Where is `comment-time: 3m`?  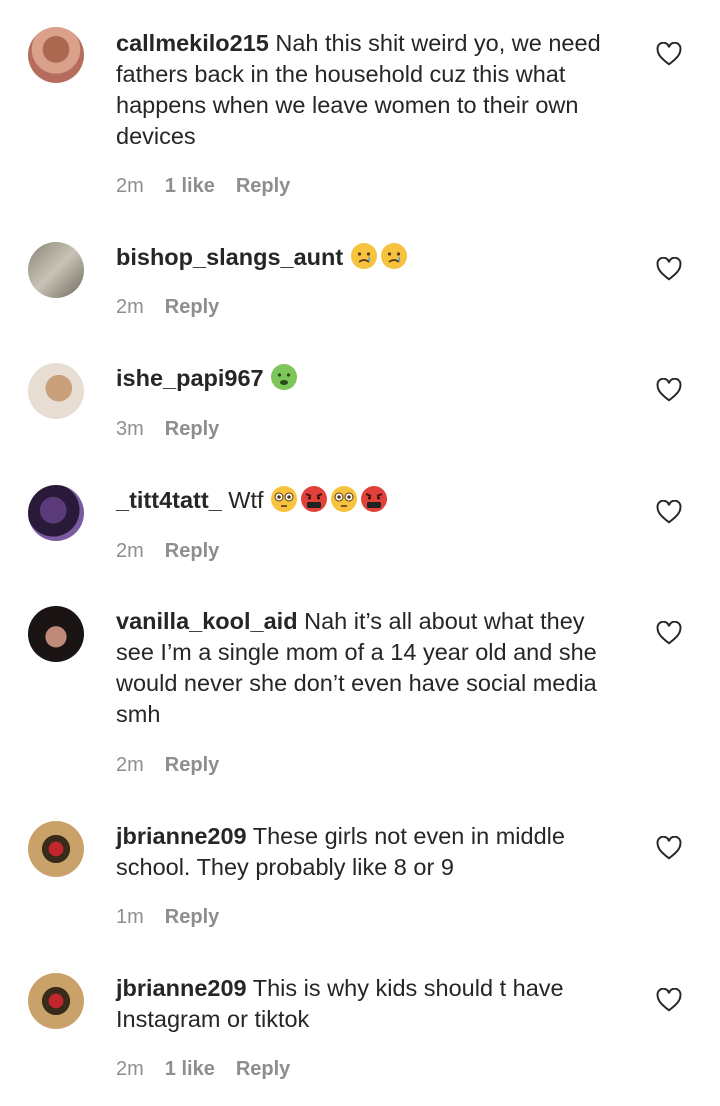
comment-time: 3m is located at coordinates (130, 429).